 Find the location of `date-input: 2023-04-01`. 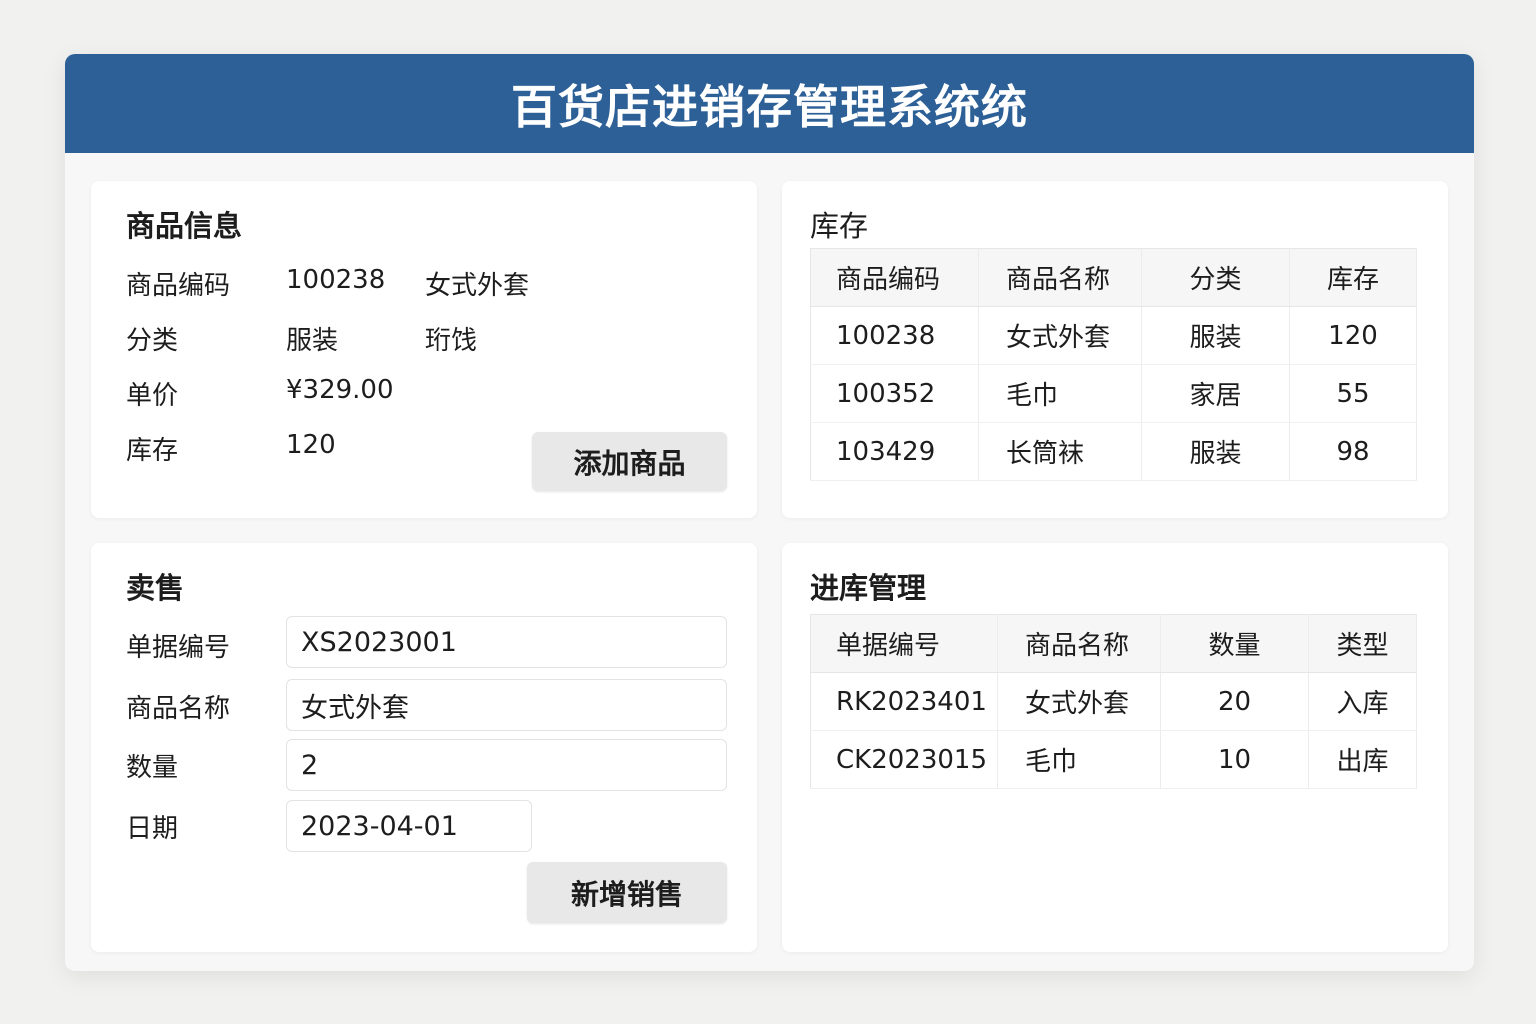

date-input: 2023-04-01 is located at coordinates (409, 826).